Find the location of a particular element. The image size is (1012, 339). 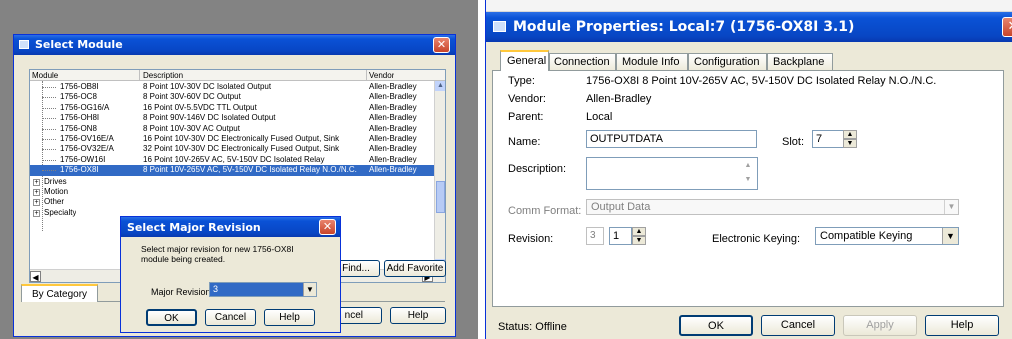

slot-spin-down-icon: ▼ is located at coordinates (850, 143).